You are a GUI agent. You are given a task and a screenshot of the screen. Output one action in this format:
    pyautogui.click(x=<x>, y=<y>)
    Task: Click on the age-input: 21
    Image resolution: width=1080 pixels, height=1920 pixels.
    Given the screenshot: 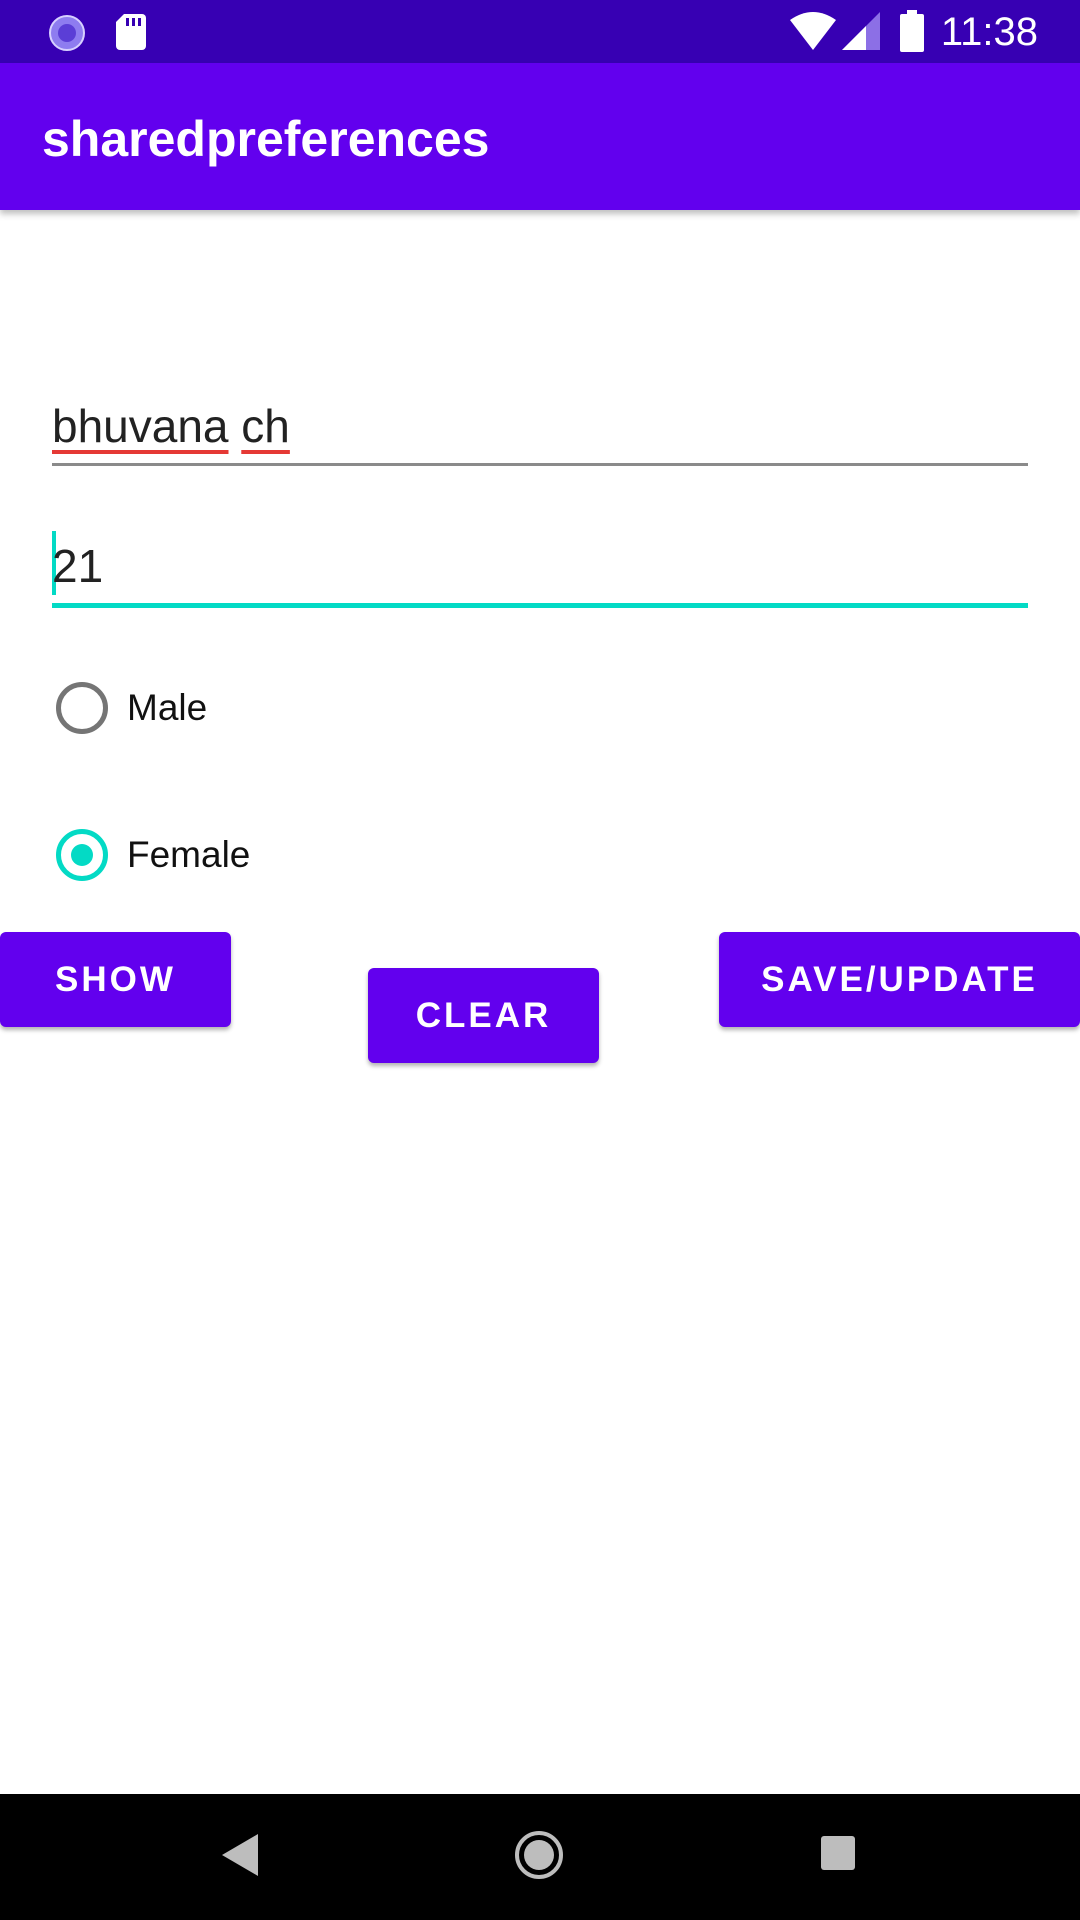 What is the action you would take?
    pyautogui.click(x=540, y=566)
    